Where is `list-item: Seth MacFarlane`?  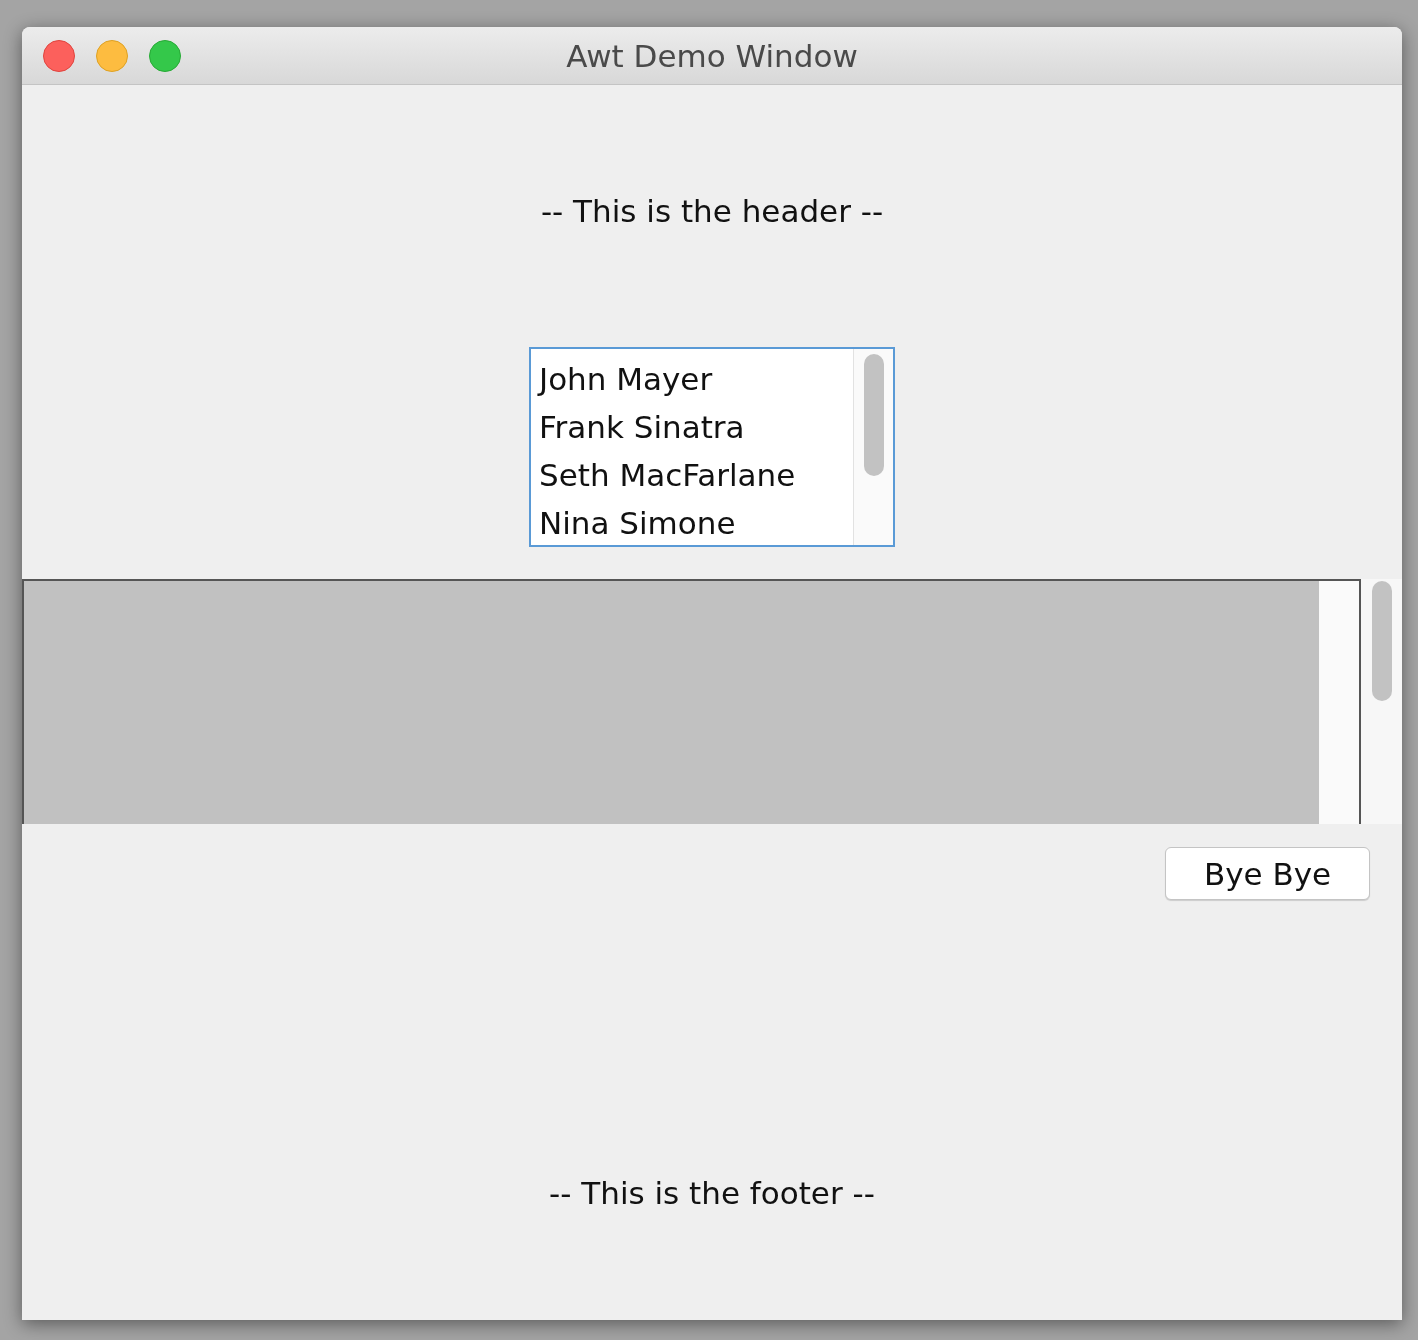
list-item: Seth MacFarlane is located at coordinates (667, 475).